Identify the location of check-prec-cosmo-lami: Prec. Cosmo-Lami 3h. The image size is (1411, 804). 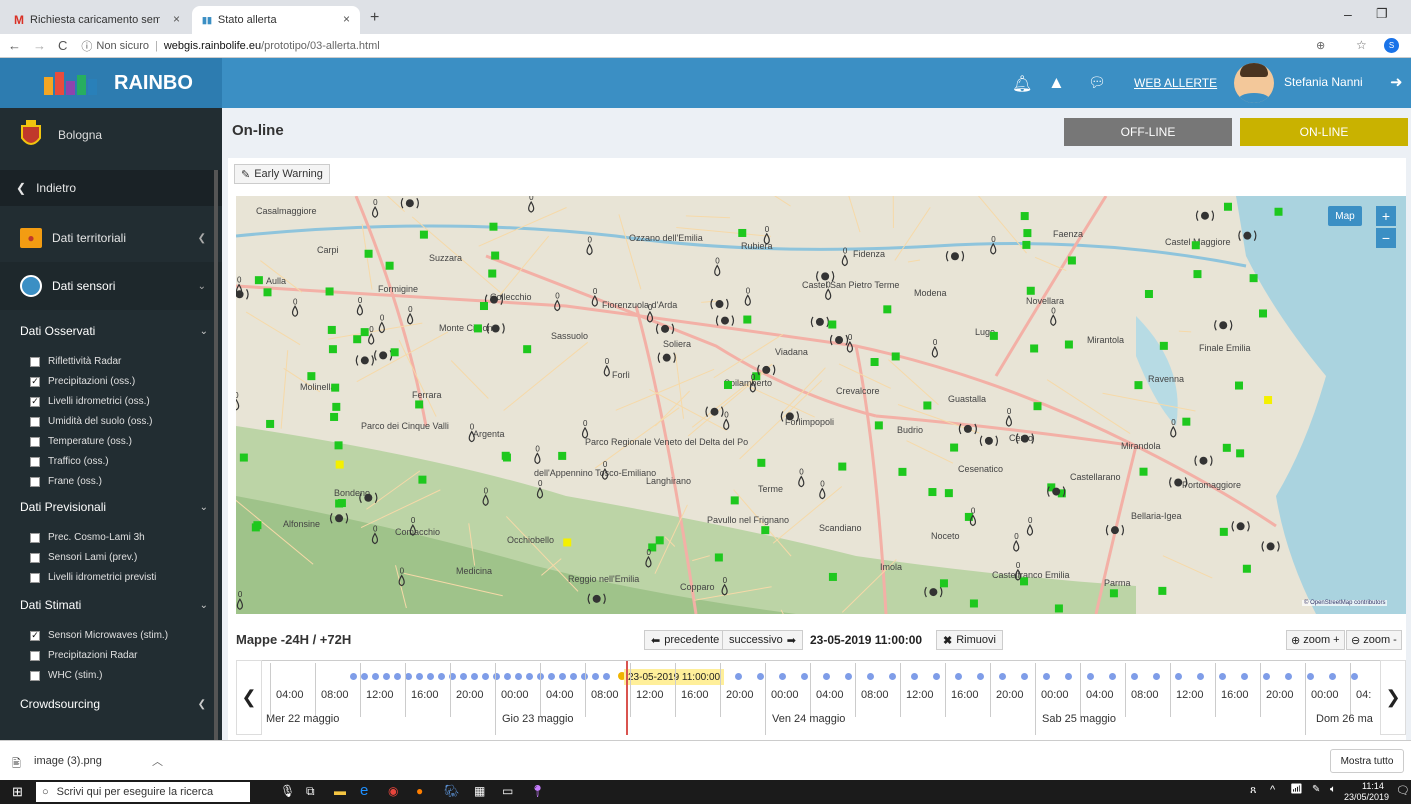
(87, 537).